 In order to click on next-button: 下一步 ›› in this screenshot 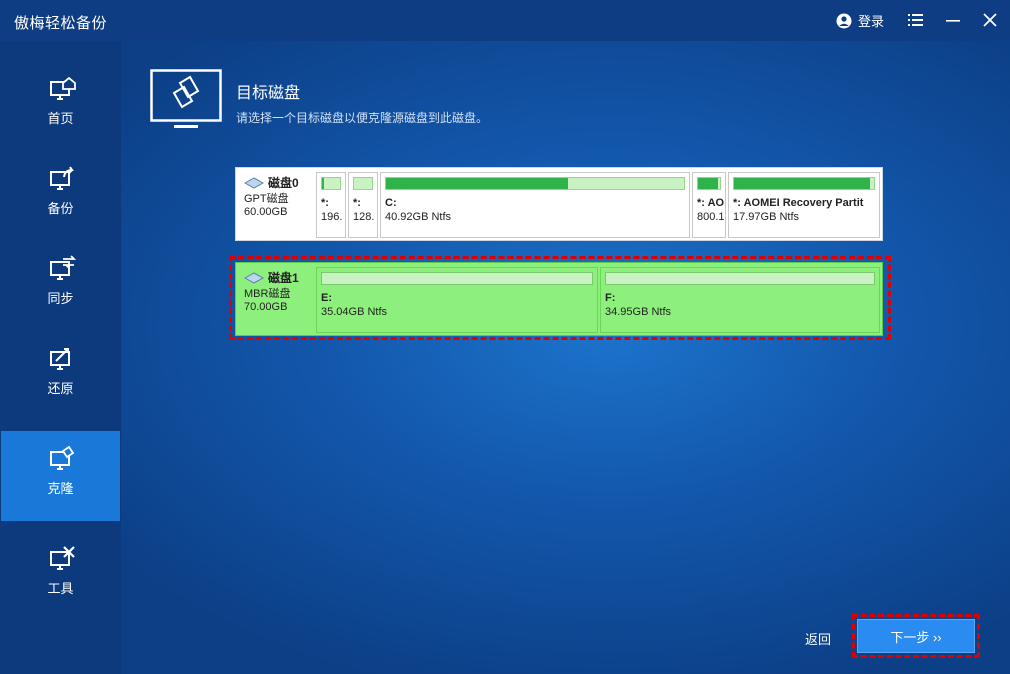, I will do `click(916, 636)`.